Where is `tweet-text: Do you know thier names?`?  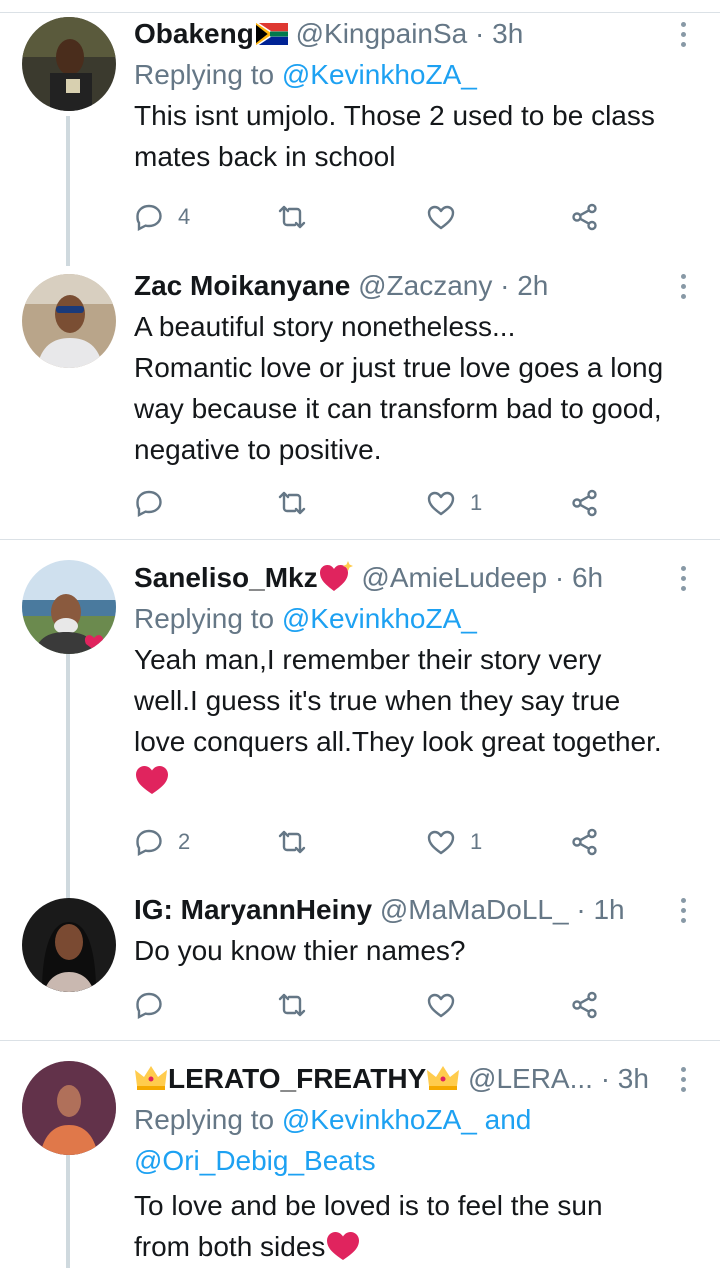
tweet-text: Do you know thier names? is located at coordinates (300, 950).